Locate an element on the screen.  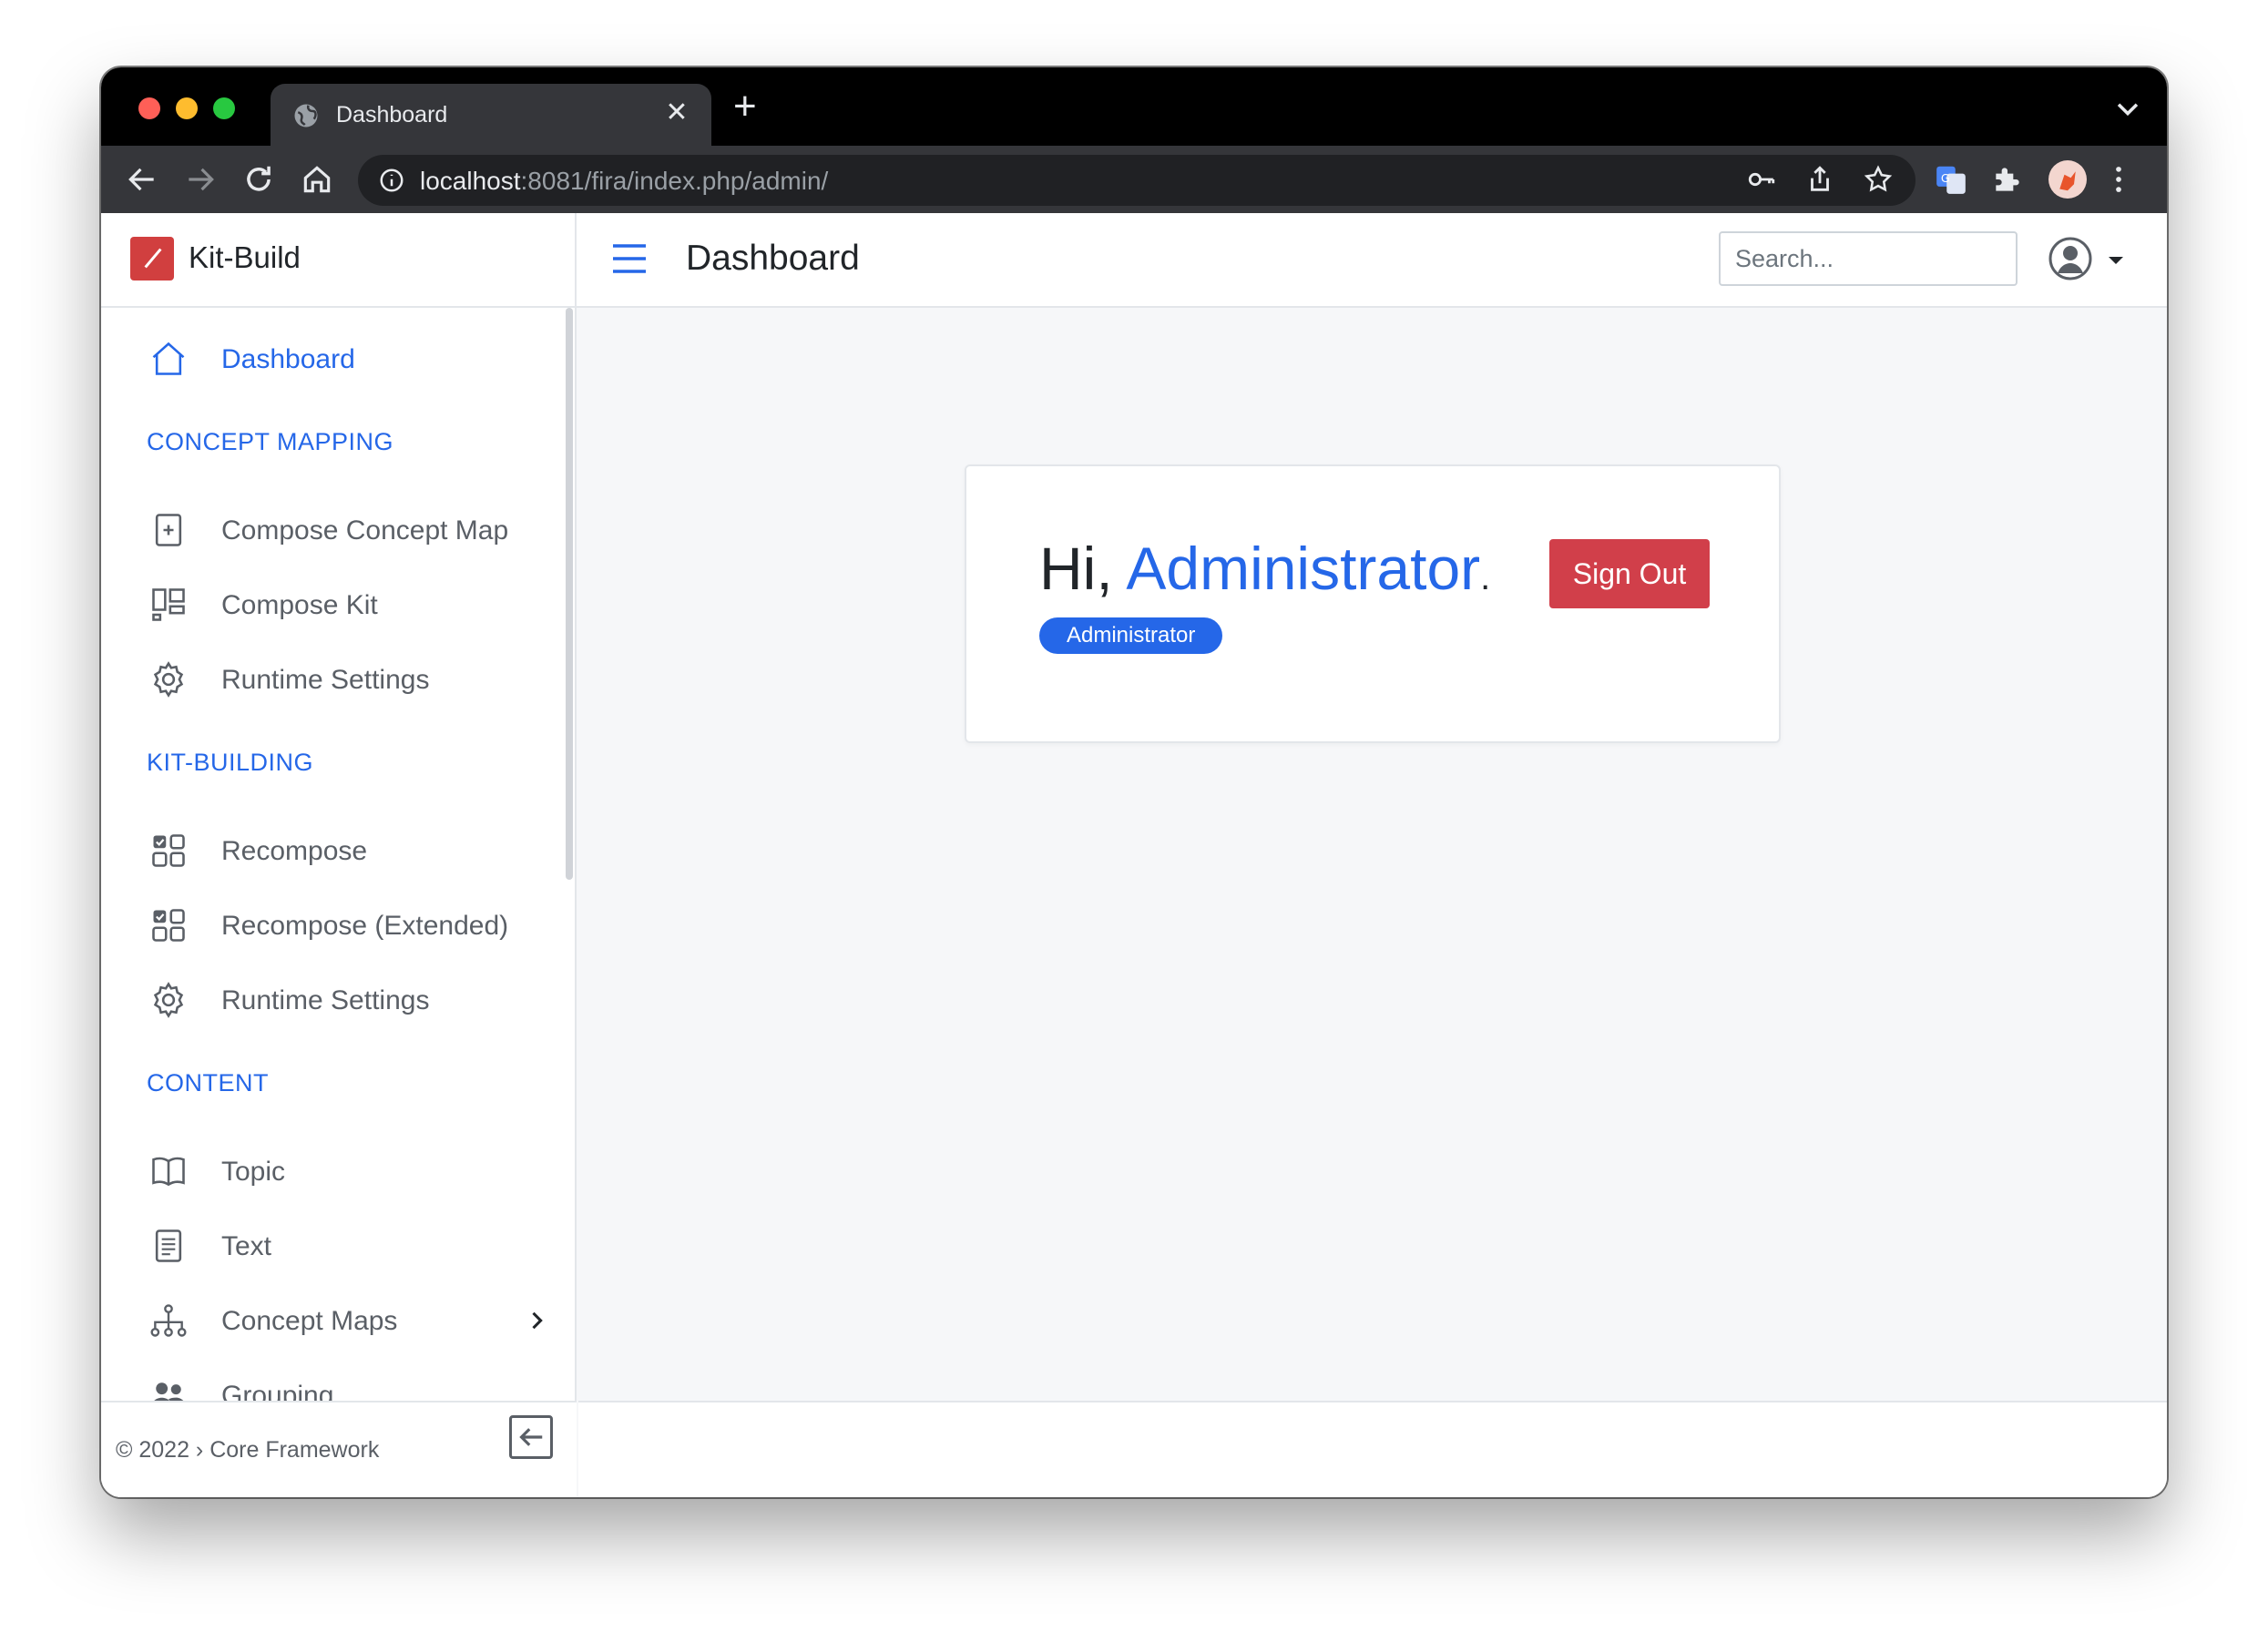
sidebar-item-recompose: Recompose is located at coordinates (348, 851).